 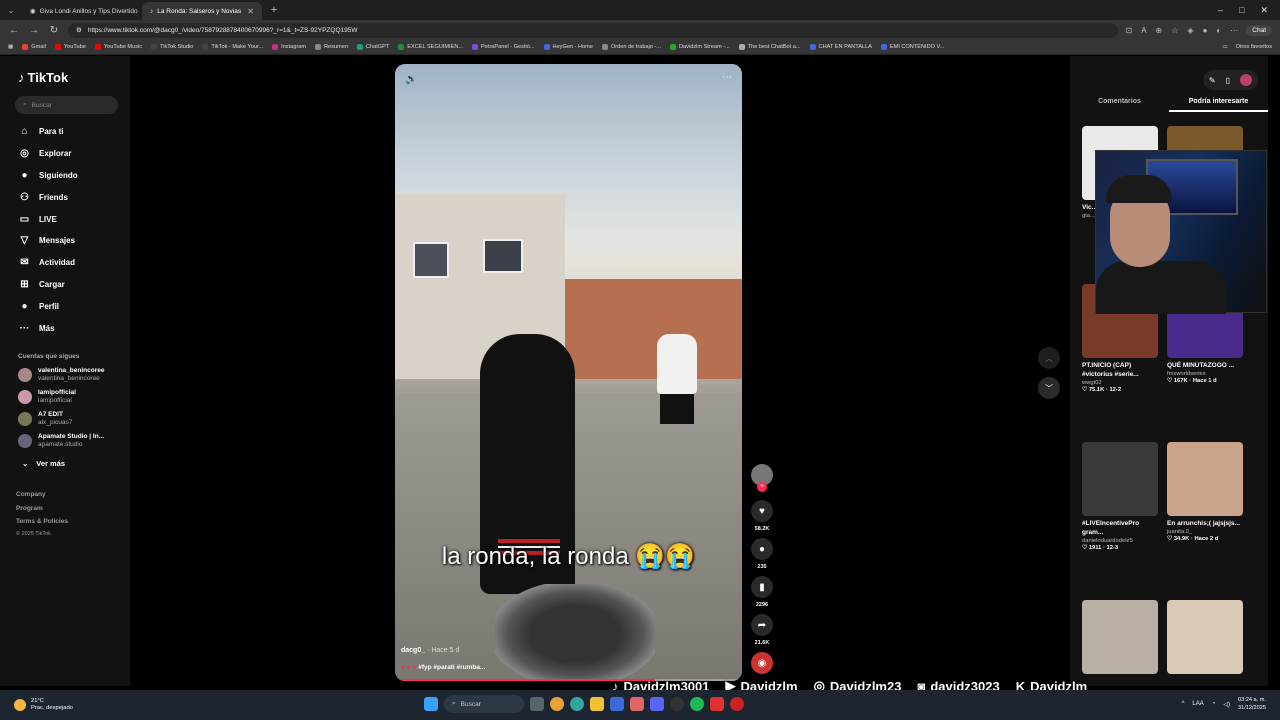 What do you see at coordinates (47, 176) in the screenshot?
I see `menu-item-siguiendo: ● Siguiendo` at bounding box center [47, 176].